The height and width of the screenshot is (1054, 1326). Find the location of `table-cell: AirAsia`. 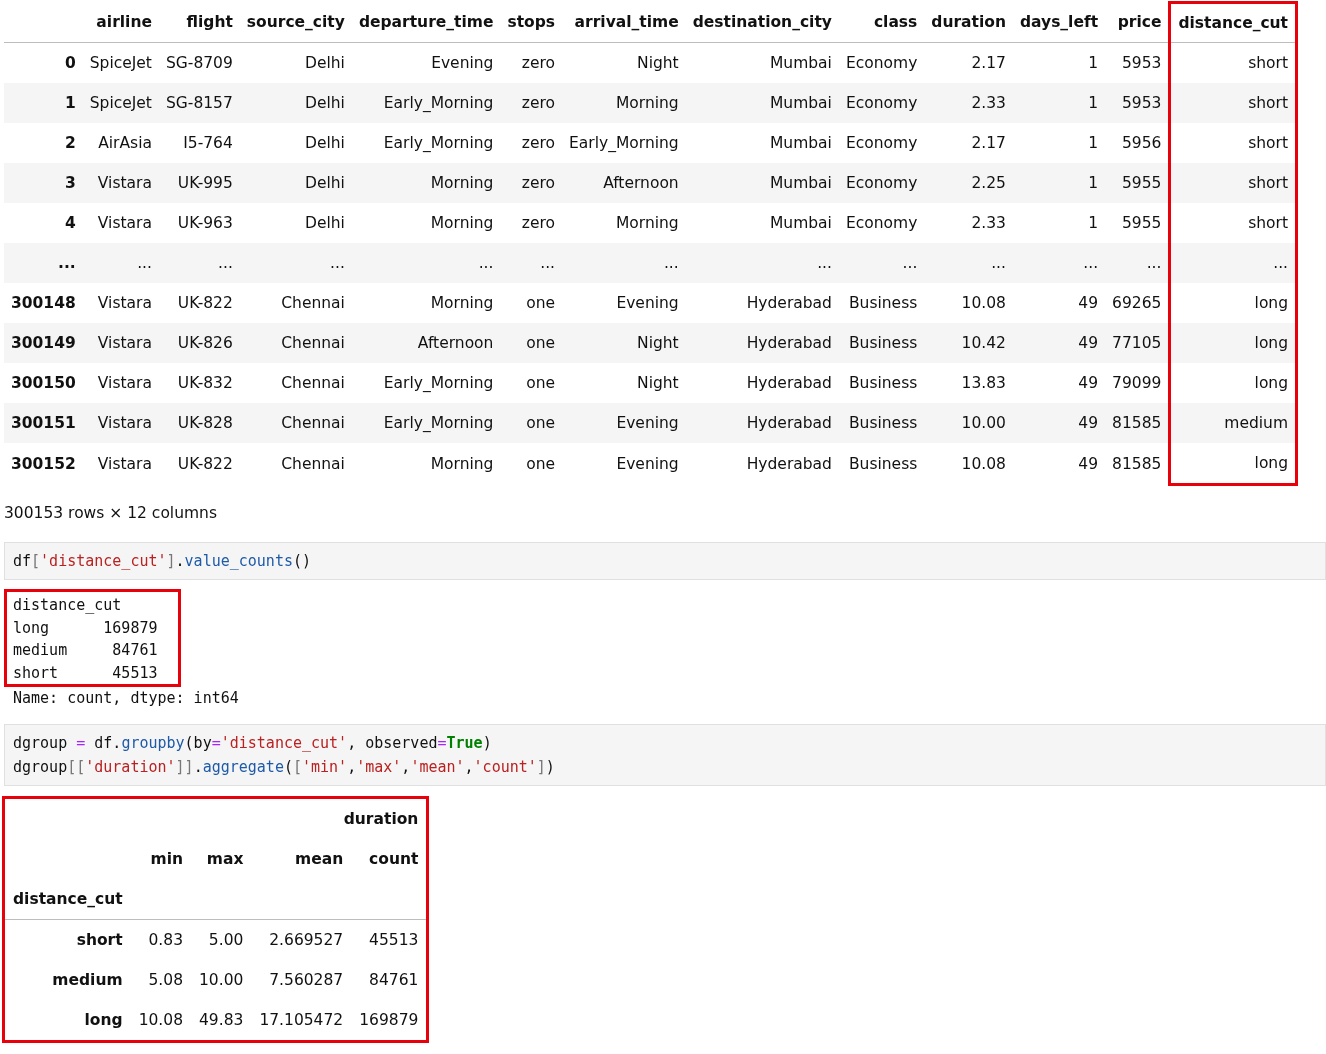

table-cell: AirAsia is located at coordinates (120, 143).